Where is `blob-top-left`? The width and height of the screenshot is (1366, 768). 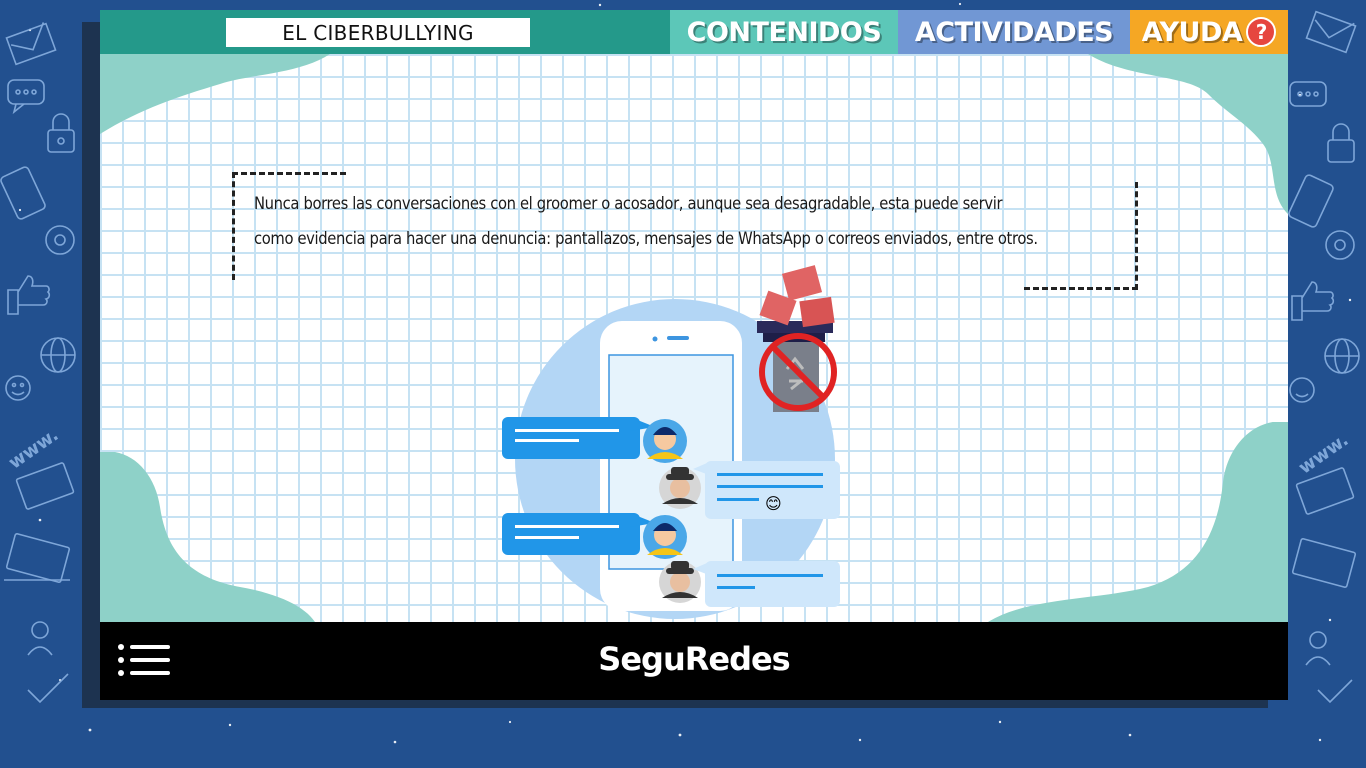 blob-top-left is located at coordinates (215, 94).